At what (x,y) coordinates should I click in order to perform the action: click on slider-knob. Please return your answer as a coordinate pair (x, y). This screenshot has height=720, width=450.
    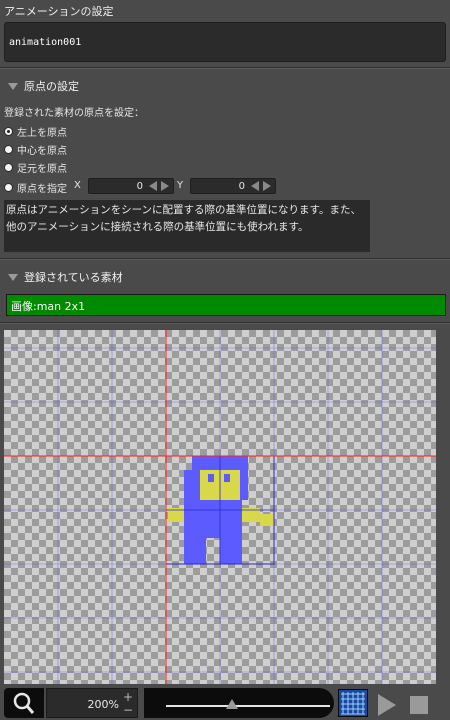
    Looking at the image, I should click on (231, 704).